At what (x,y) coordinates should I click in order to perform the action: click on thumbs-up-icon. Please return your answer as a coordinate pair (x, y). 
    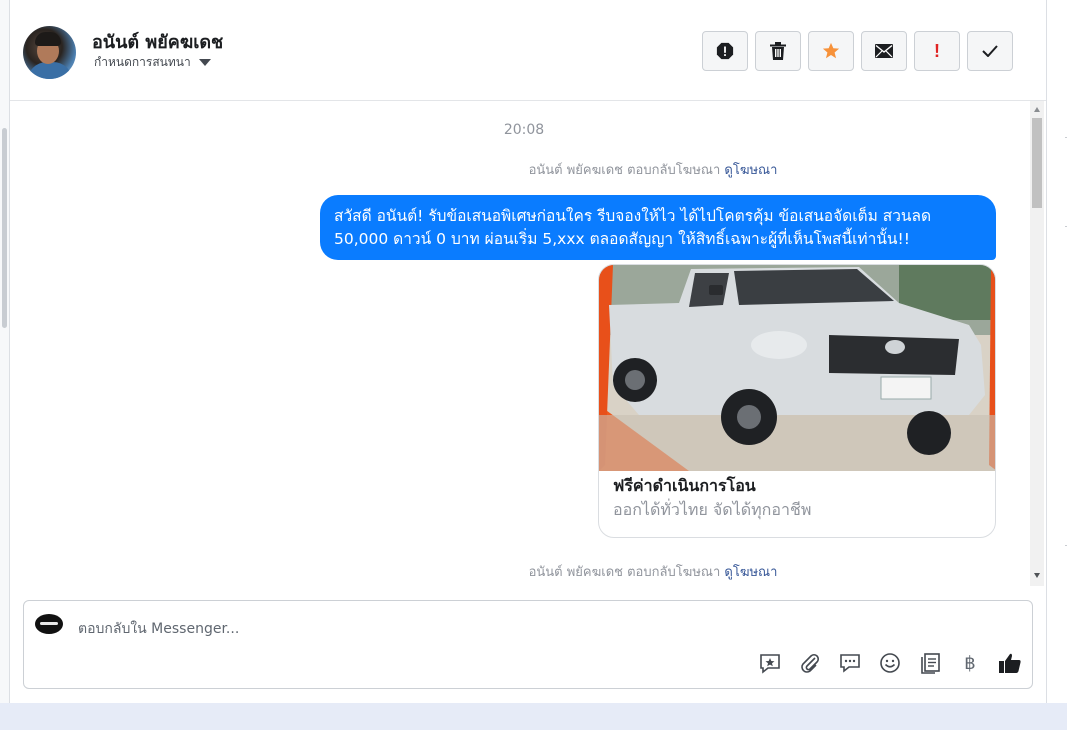
    Looking at the image, I should click on (1010, 663).